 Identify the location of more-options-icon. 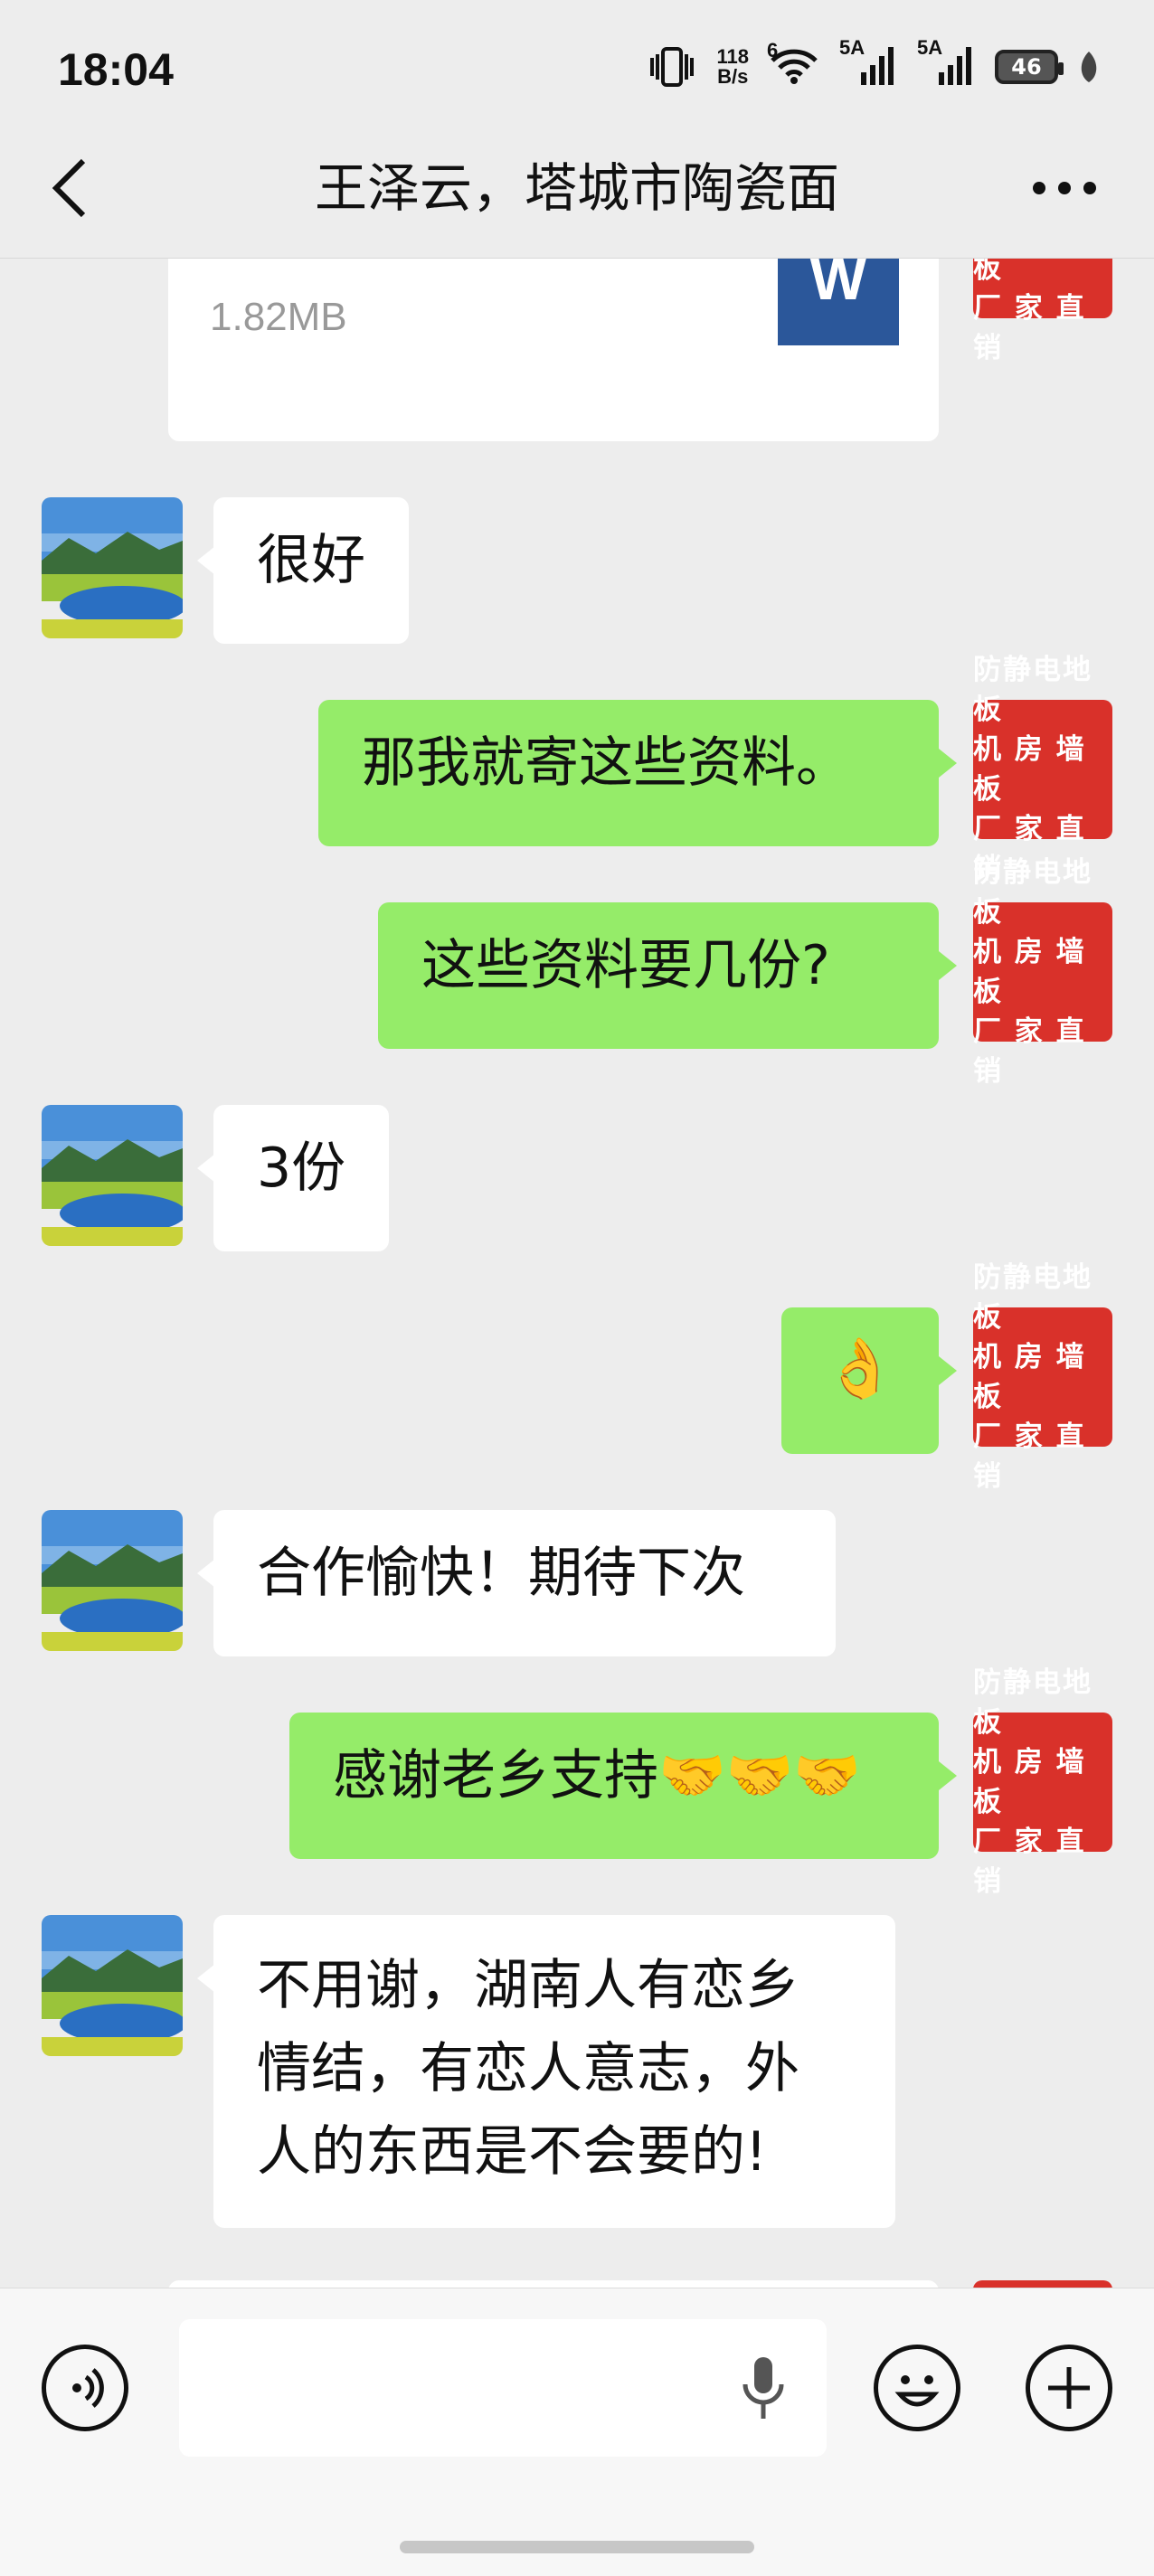
(1066, 188).